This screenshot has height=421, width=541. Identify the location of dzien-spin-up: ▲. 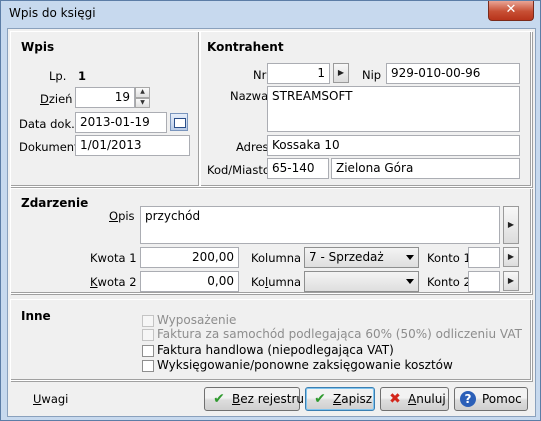
(142, 92).